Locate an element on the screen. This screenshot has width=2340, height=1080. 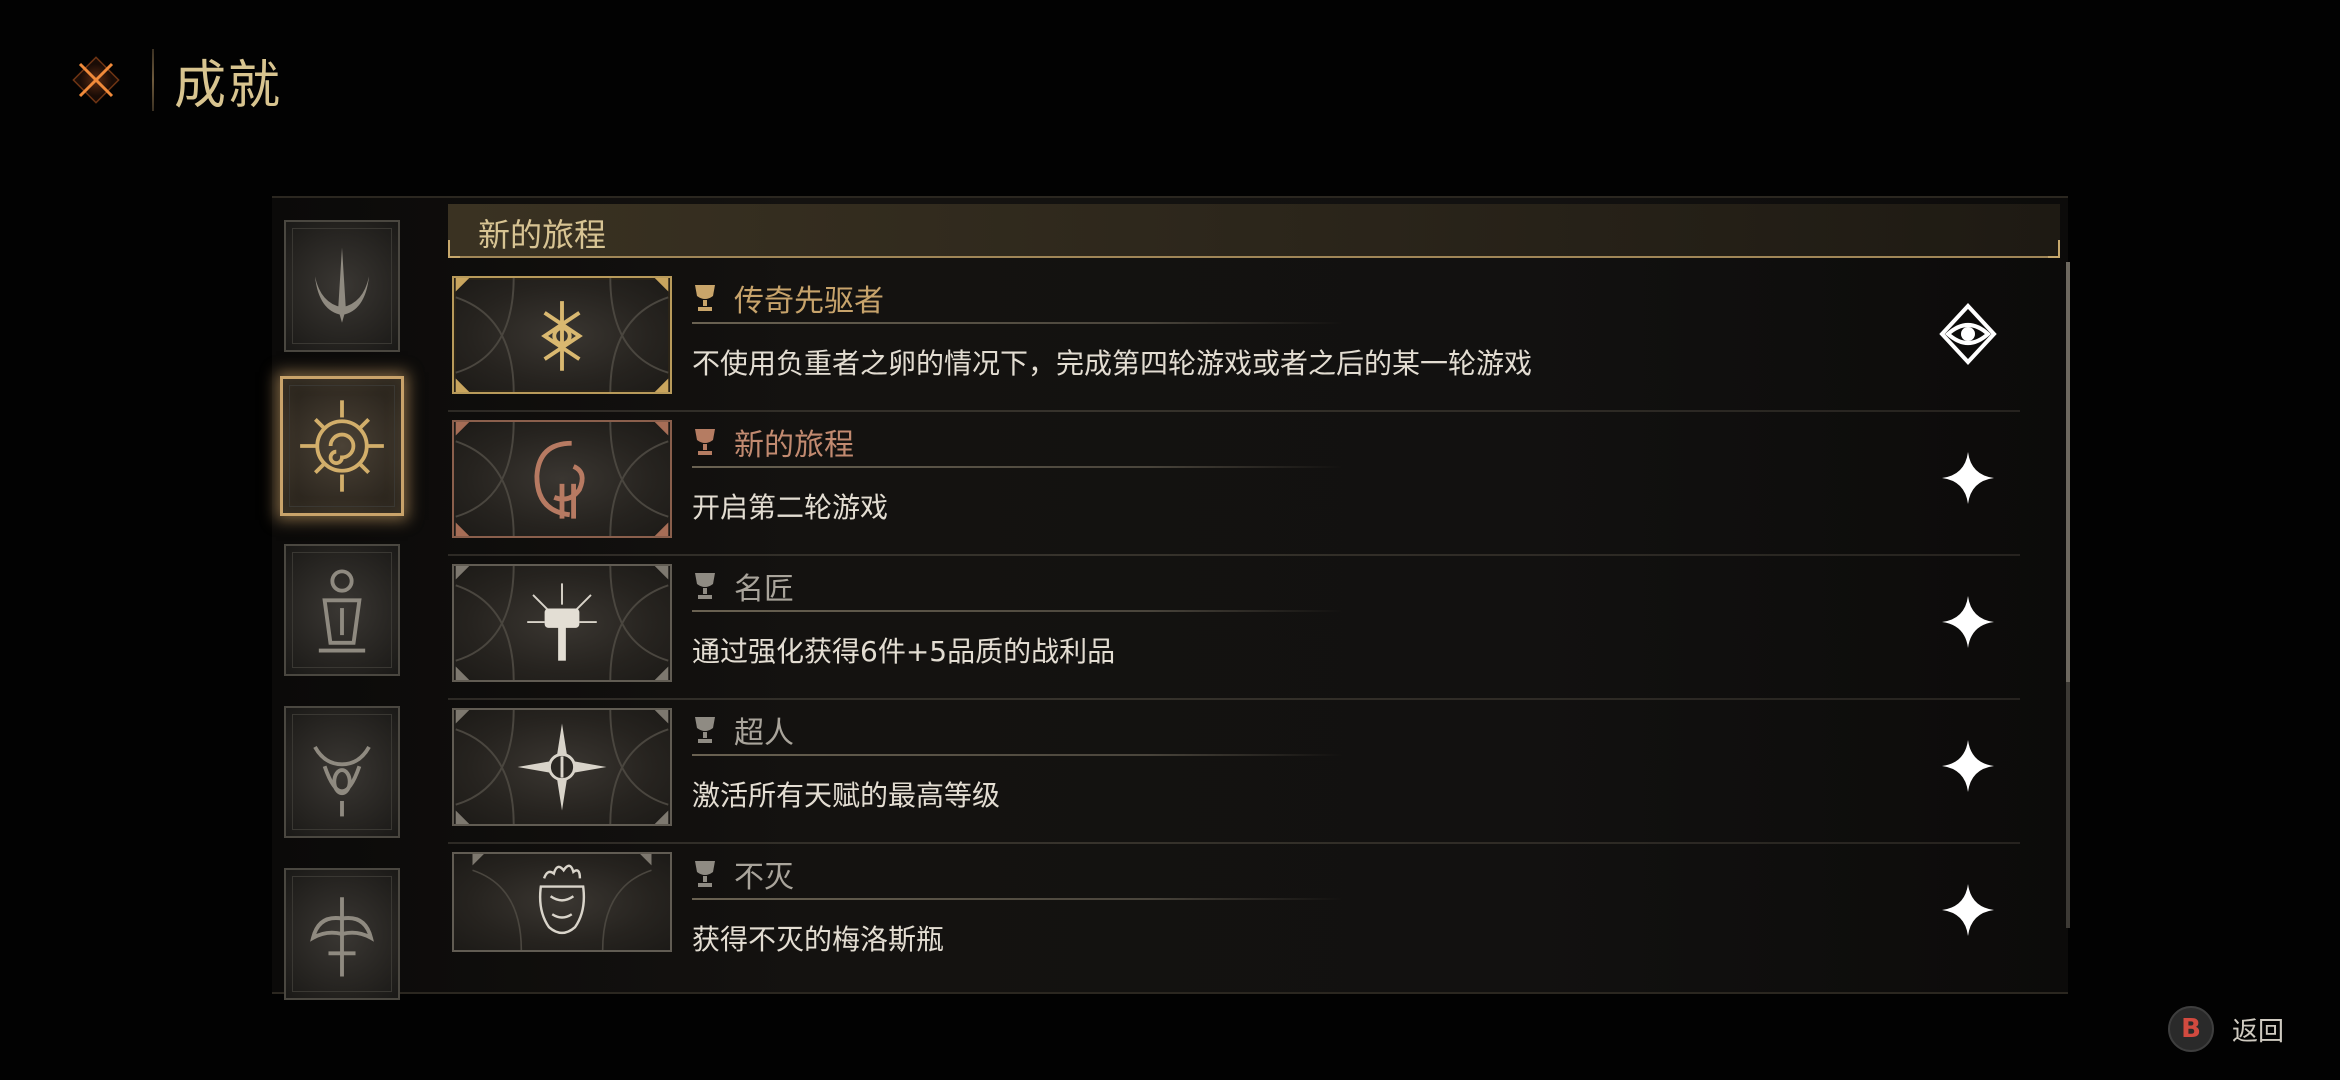
achievement-row: 名匠 通过强化获得6件+5品质的战利品 is located at coordinates (1254, 628).